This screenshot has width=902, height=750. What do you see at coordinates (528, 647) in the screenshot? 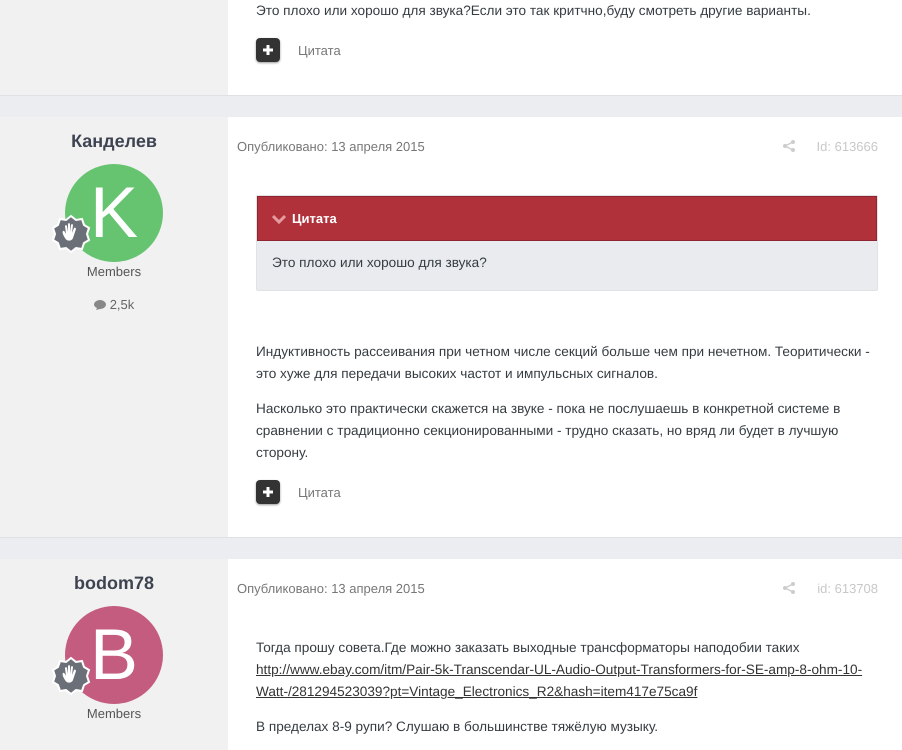
I see `post-paragraph: Тогда прошу совета.Где можно заказать выходные трансформаторы наподобии таких` at bounding box center [528, 647].